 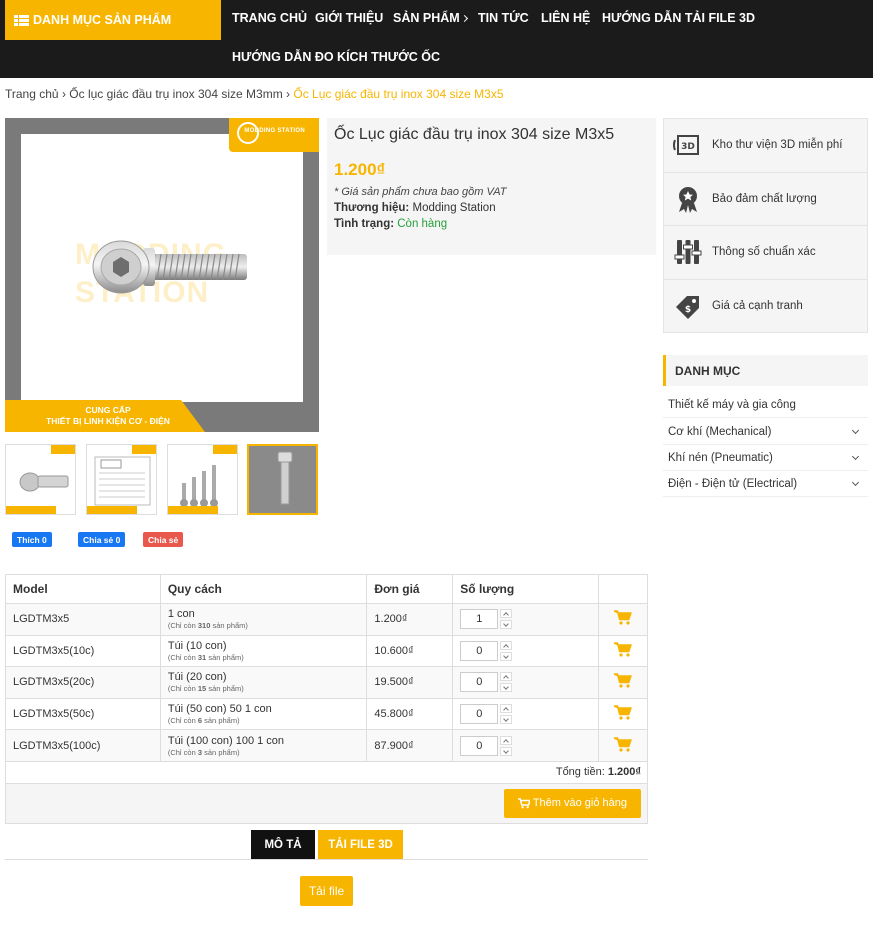 What do you see at coordinates (422, 224) in the screenshot?
I see `status-value: Còn hàng` at bounding box center [422, 224].